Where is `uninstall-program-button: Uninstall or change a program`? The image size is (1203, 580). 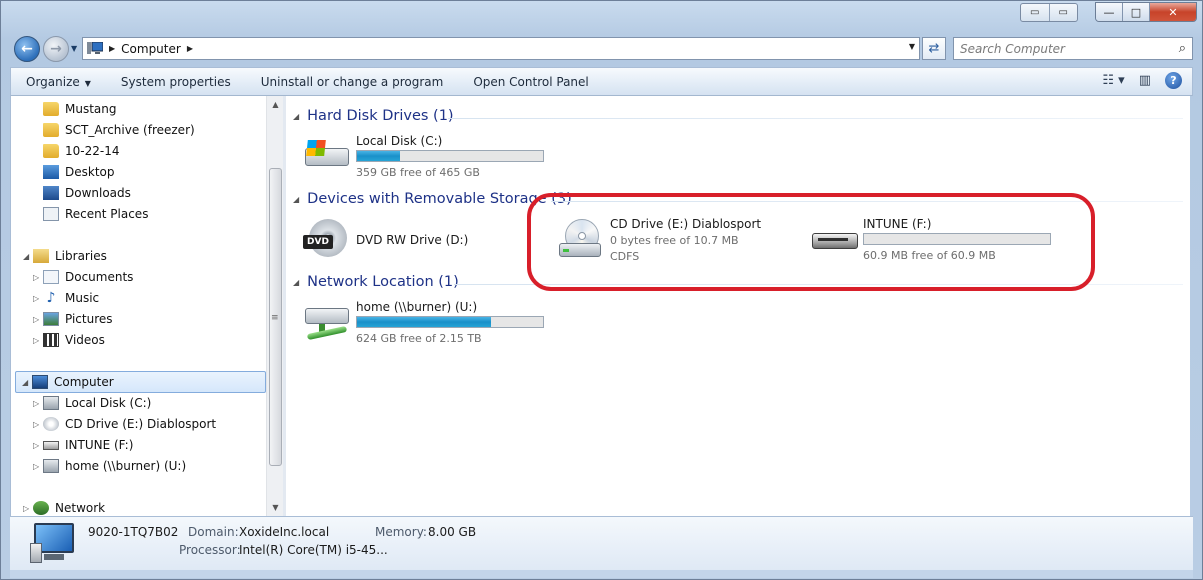
uninstall-program-button: Uninstall or change a program is located at coordinates (352, 82).